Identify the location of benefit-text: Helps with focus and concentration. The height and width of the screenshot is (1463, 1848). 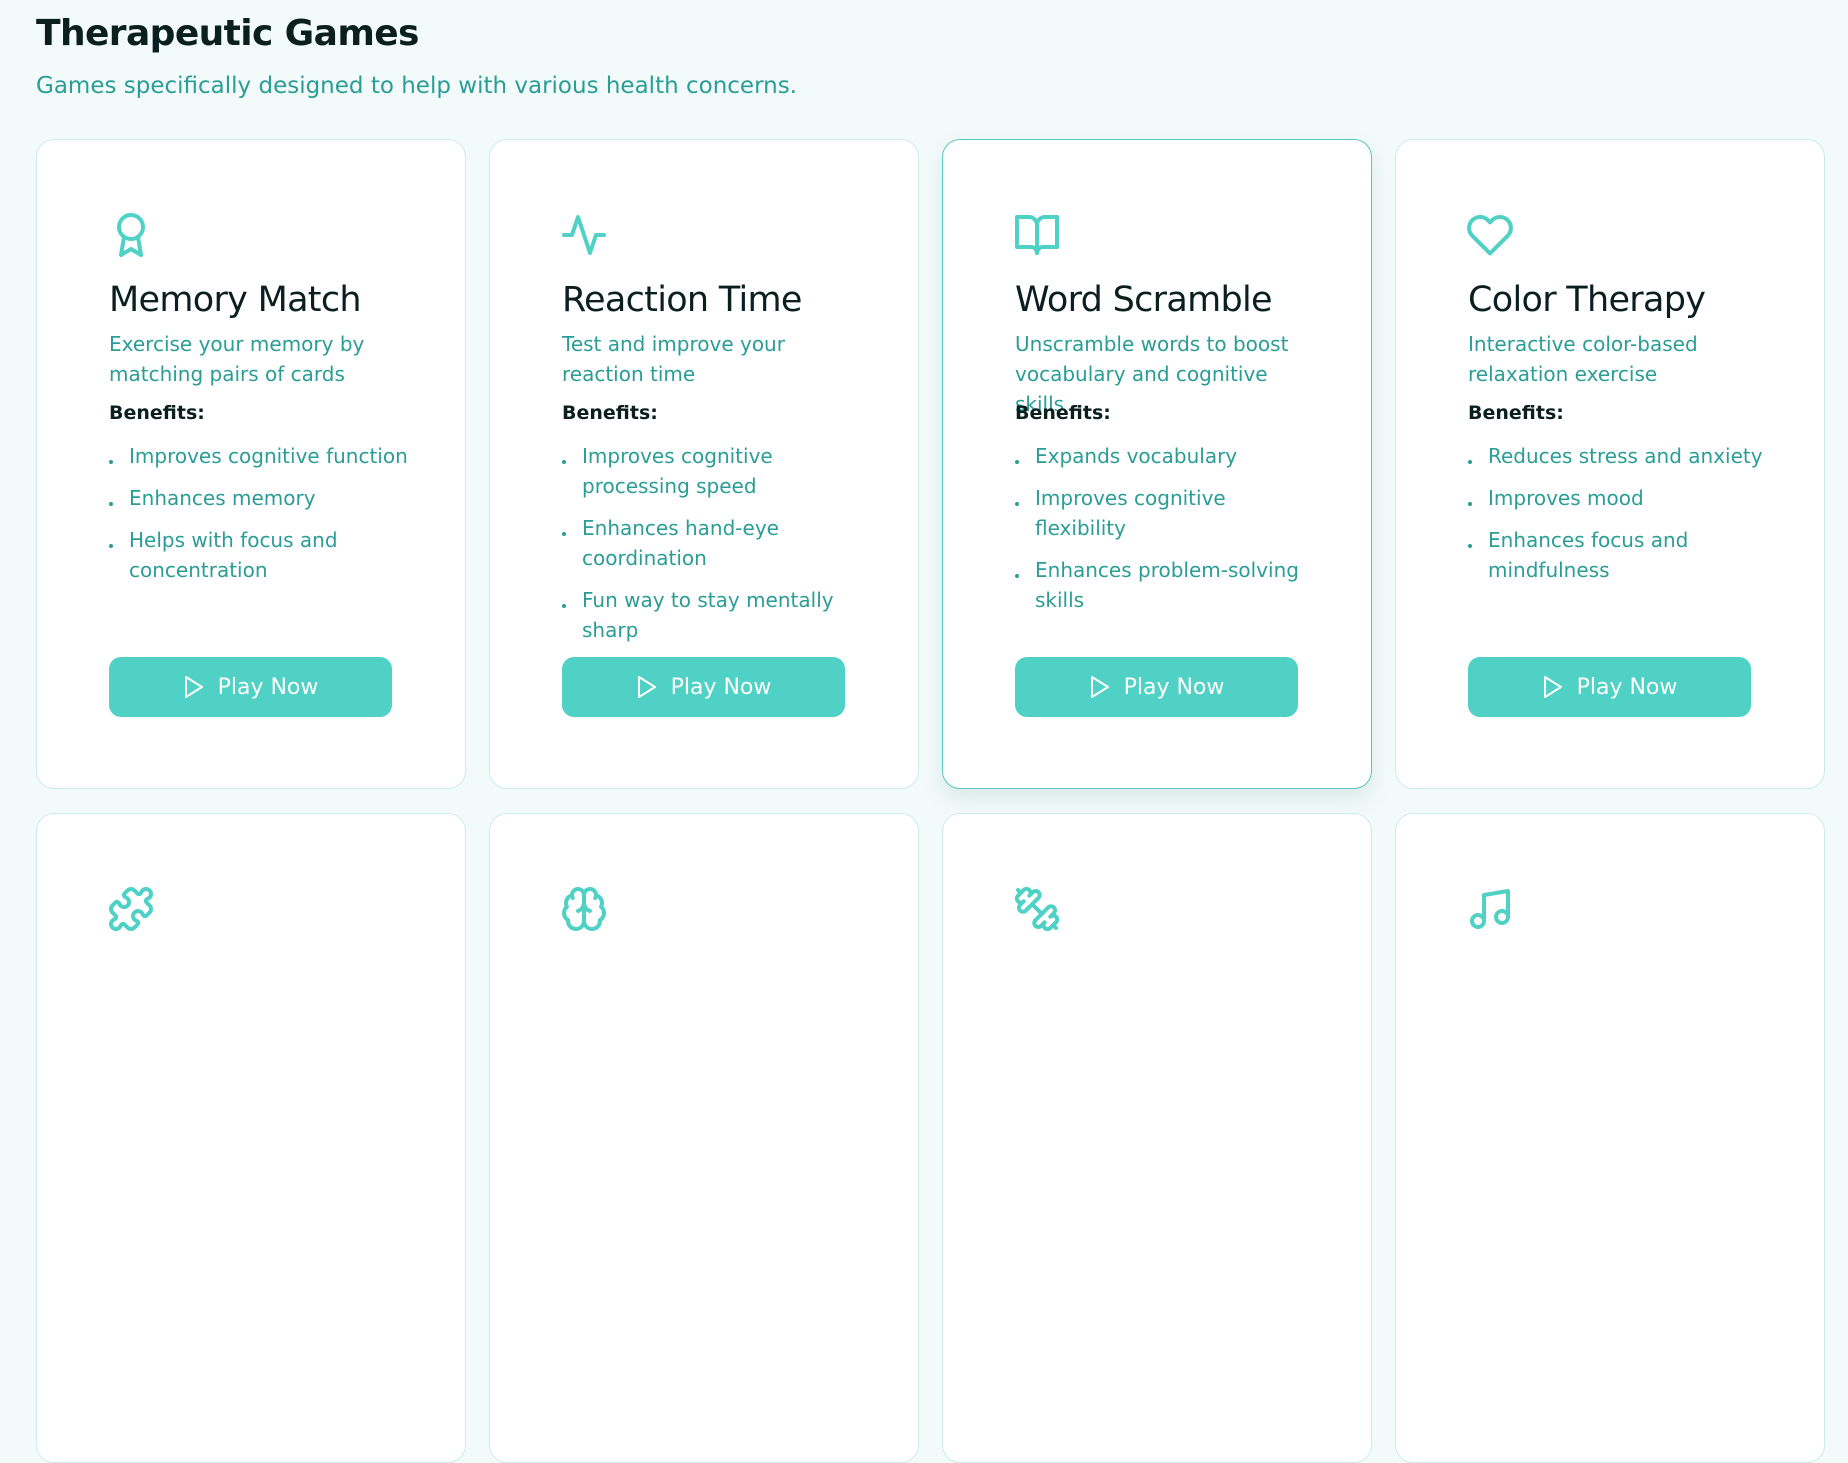
(233, 555).